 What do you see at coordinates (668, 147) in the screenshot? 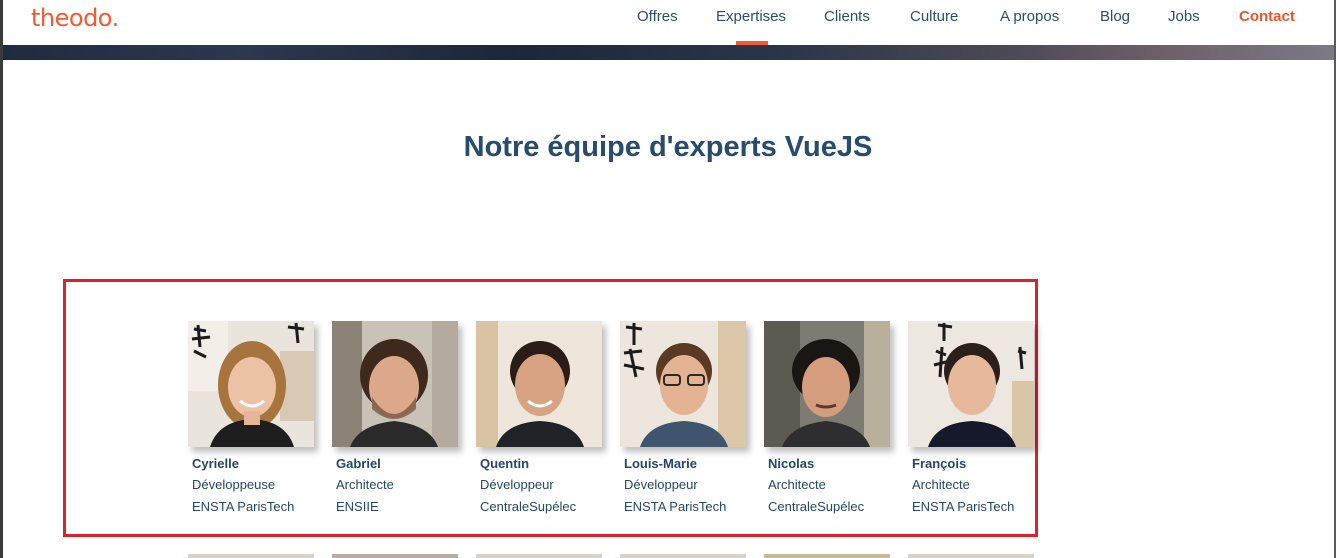
I see `section-title: Notre équipe d'experts VueJS` at bounding box center [668, 147].